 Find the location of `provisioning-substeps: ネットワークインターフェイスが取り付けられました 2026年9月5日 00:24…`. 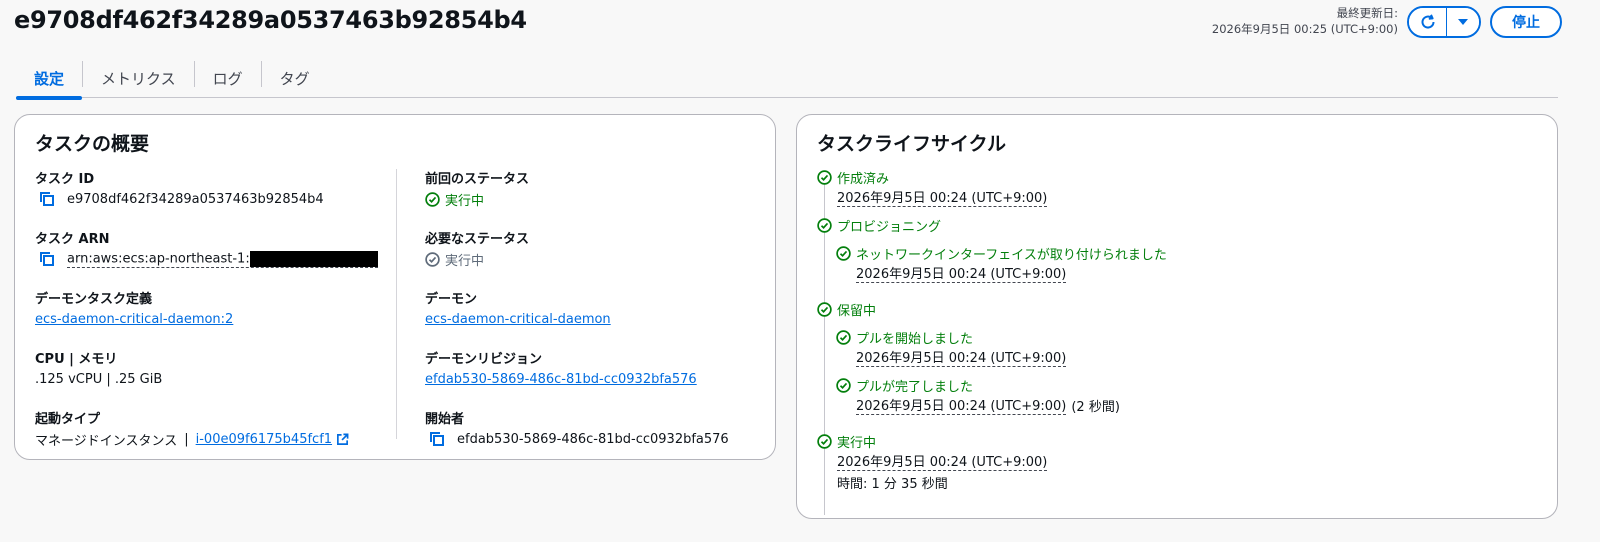

provisioning-substeps: ネットワークインターフェイスが取り付けられました 2026年9月5日 00:24… is located at coordinates (1177, 263).